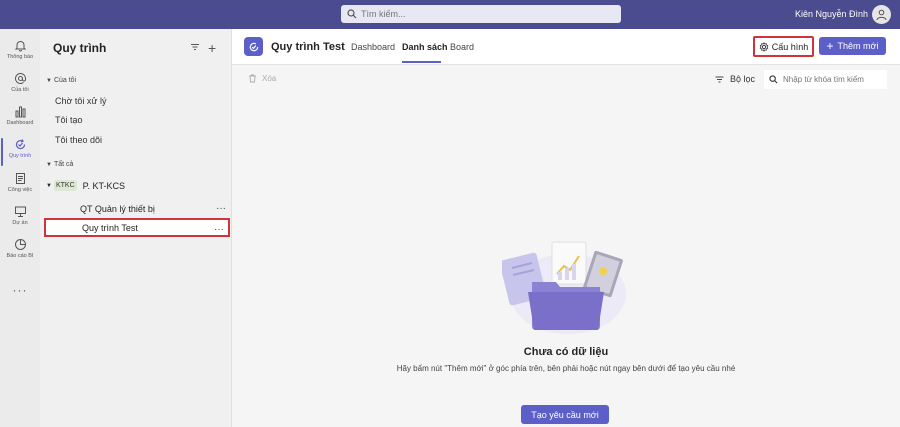 Image resolution: width=900 pixels, height=427 pixels. I want to click on tree-group-kt-kcs: ▼ KTKC P. KT-KCS, so click(85, 185).